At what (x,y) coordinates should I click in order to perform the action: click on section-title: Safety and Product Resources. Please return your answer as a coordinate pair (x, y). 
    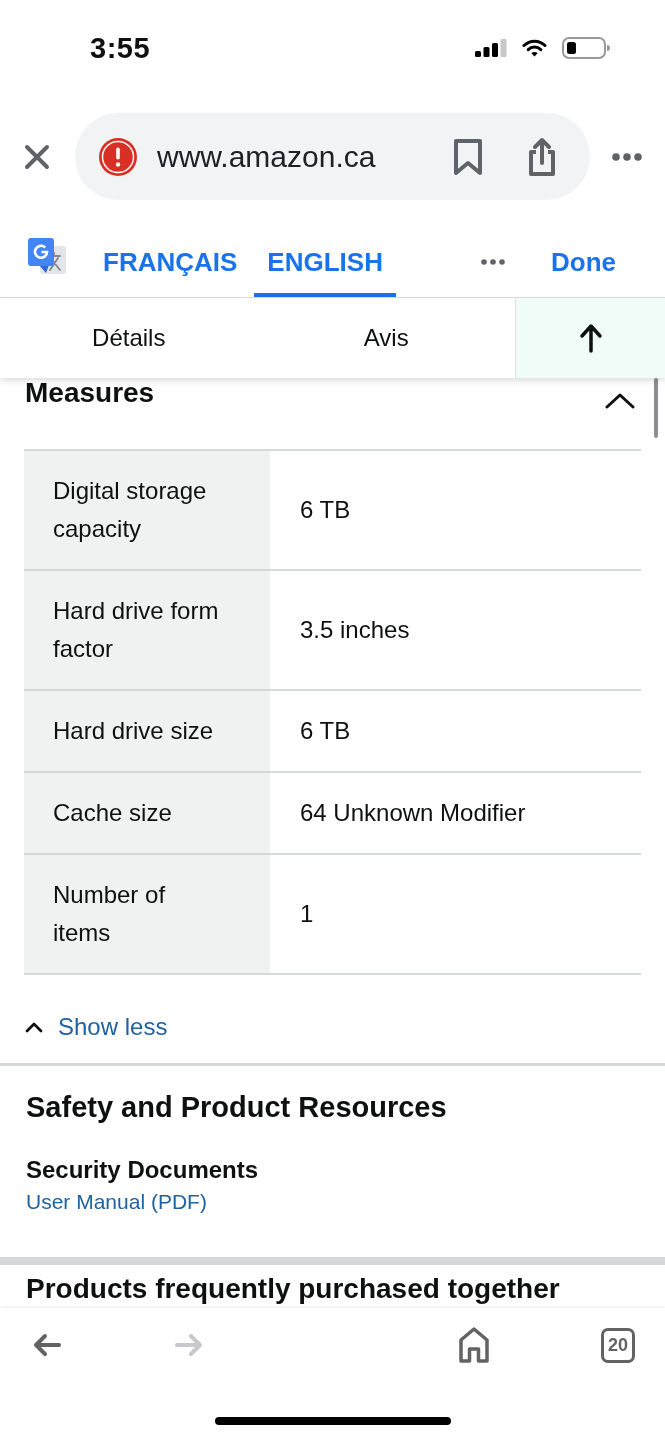
    Looking at the image, I should click on (237, 1107).